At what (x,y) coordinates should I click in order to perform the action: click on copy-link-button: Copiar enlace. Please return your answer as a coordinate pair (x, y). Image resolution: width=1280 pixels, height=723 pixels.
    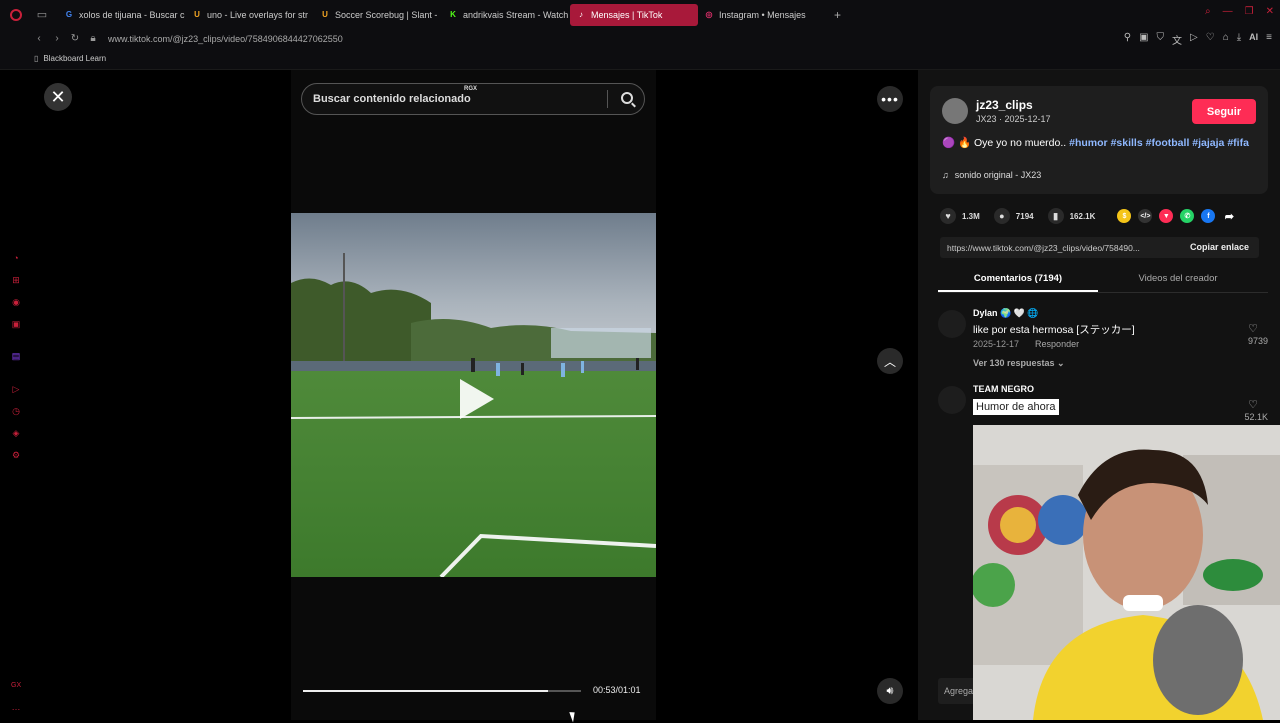
    Looking at the image, I should click on (1219, 247).